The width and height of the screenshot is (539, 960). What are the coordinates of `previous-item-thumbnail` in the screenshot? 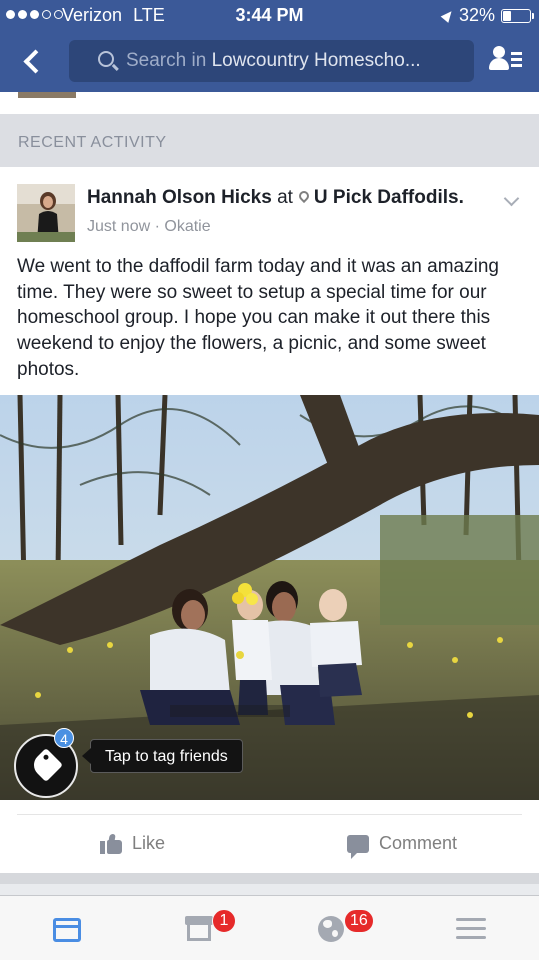 It's located at (47, 95).